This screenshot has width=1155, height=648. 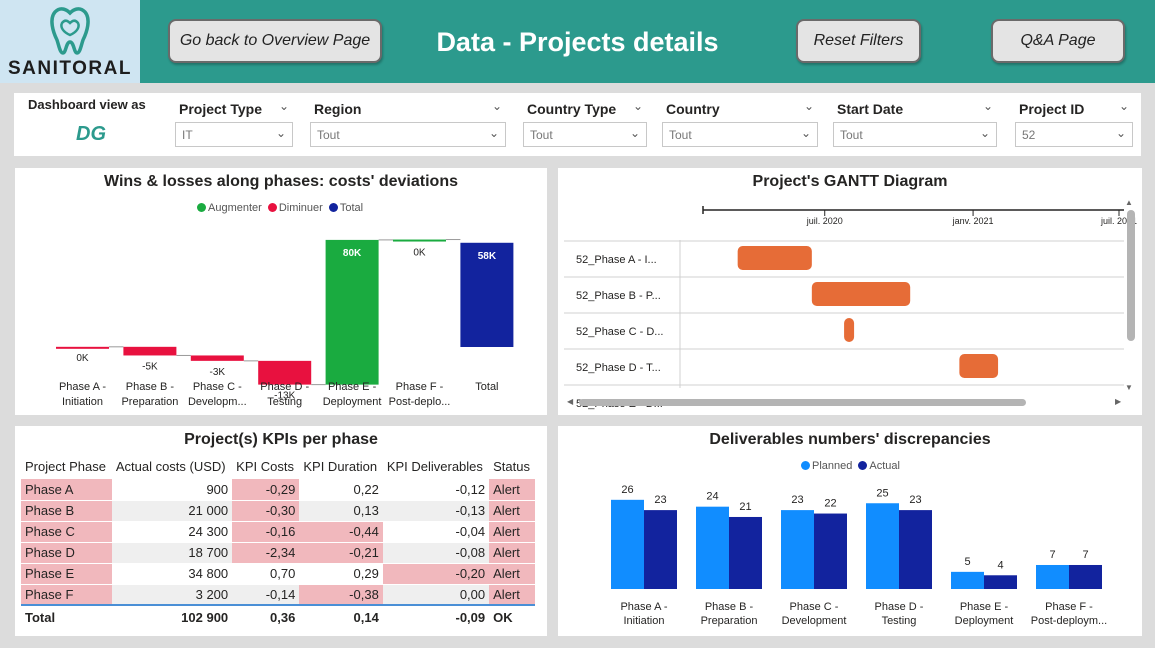 What do you see at coordinates (265, 466) in the screenshot?
I see `column-header: KPI Costs` at bounding box center [265, 466].